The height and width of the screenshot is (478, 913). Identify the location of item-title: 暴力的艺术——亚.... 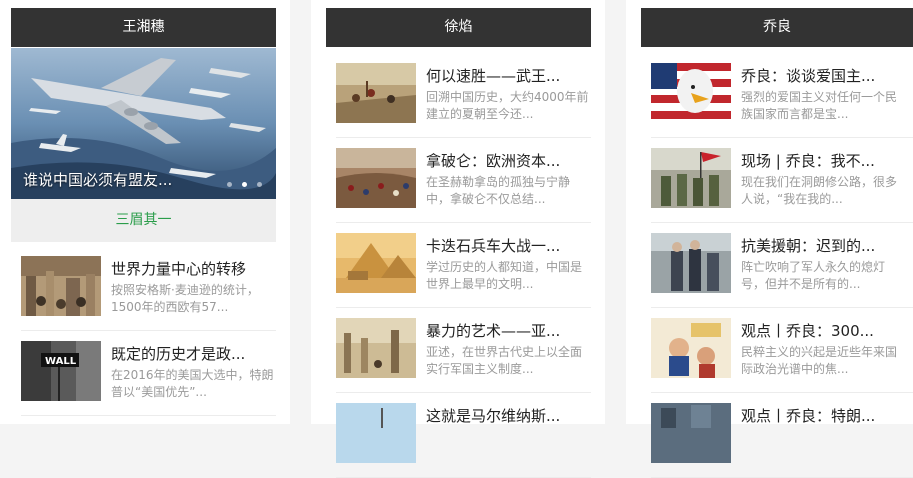
(508, 330).